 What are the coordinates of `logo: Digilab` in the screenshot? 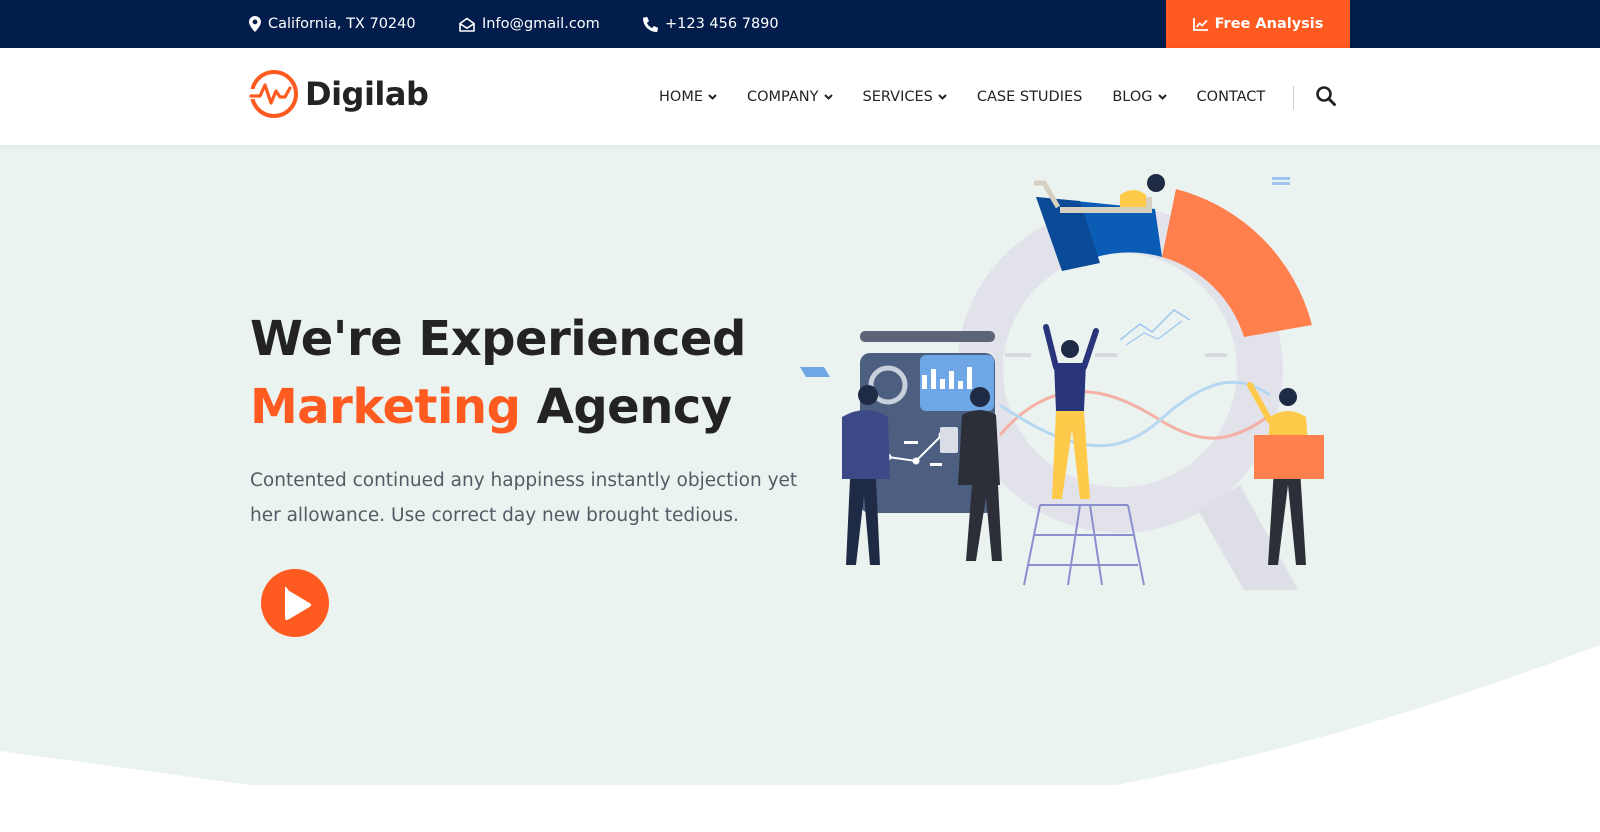 It's located at (339, 94).